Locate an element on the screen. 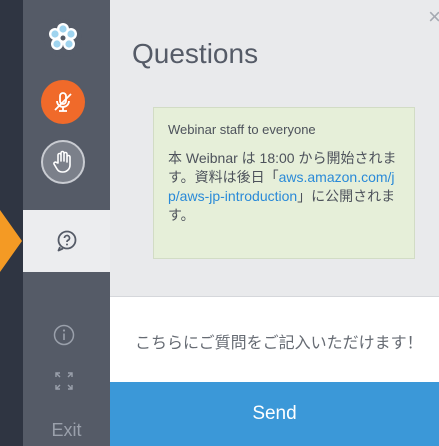 Image resolution: width=439 pixels, height=446 pixels. raise-hand-button is located at coordinates (63, 162).